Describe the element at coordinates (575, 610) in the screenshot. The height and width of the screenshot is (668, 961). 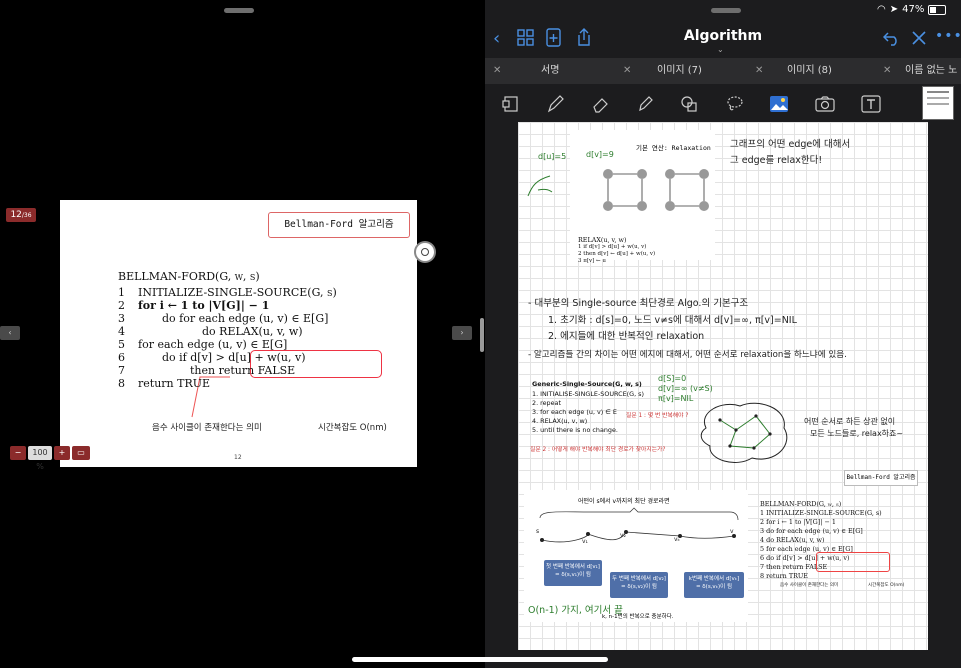
I see `handwriting-bottom: O(n-1) 가지, 여기서 끝` at that location.